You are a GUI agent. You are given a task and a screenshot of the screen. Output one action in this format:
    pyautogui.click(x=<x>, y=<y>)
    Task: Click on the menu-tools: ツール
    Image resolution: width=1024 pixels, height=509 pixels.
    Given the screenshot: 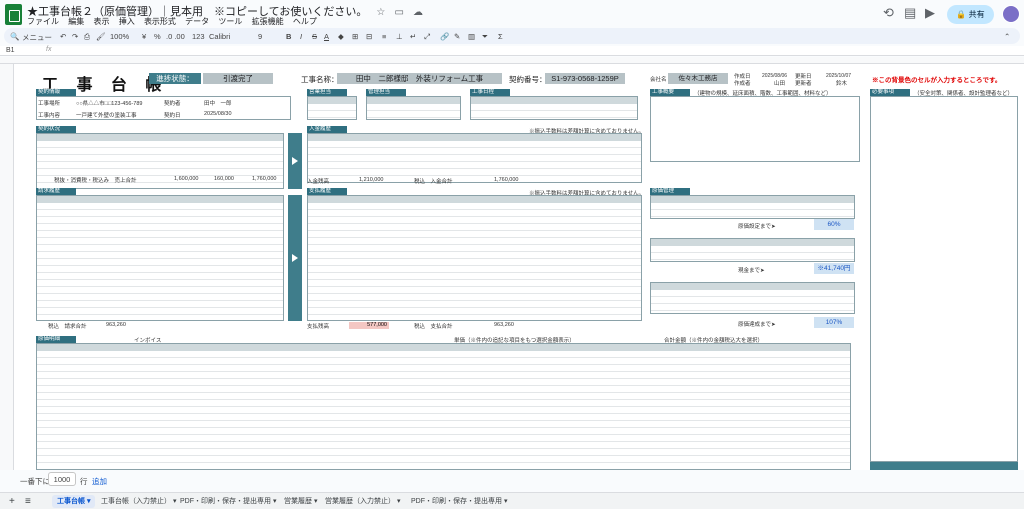 What is the action you would take?
    pyautogui.click(x=230, y=21)
    